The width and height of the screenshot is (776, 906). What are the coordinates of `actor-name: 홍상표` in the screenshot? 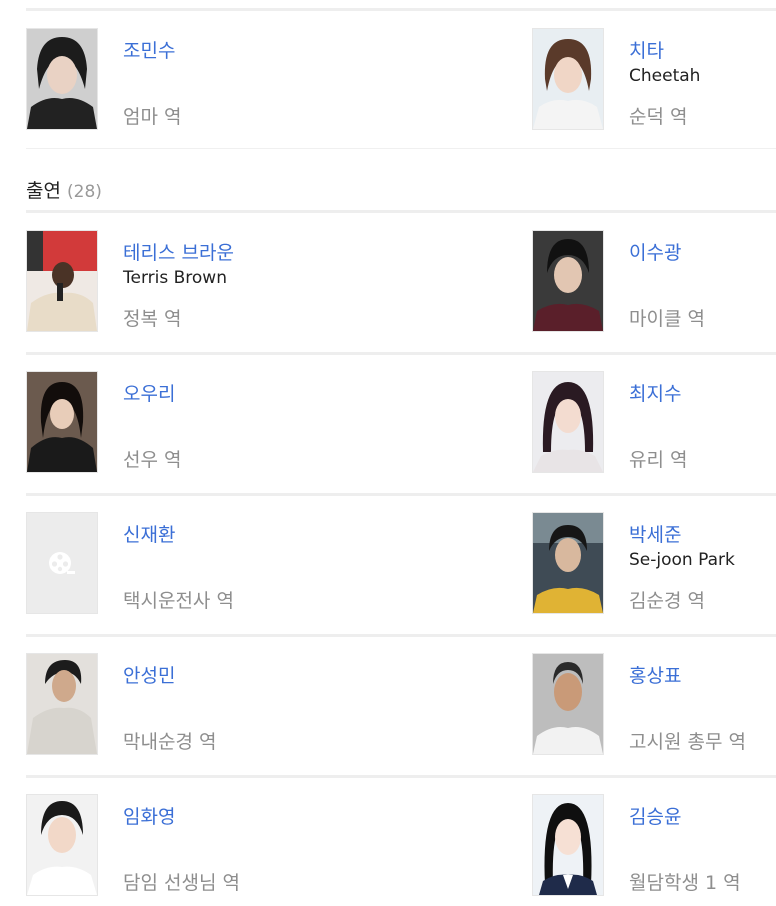 It's located at (655, 674).